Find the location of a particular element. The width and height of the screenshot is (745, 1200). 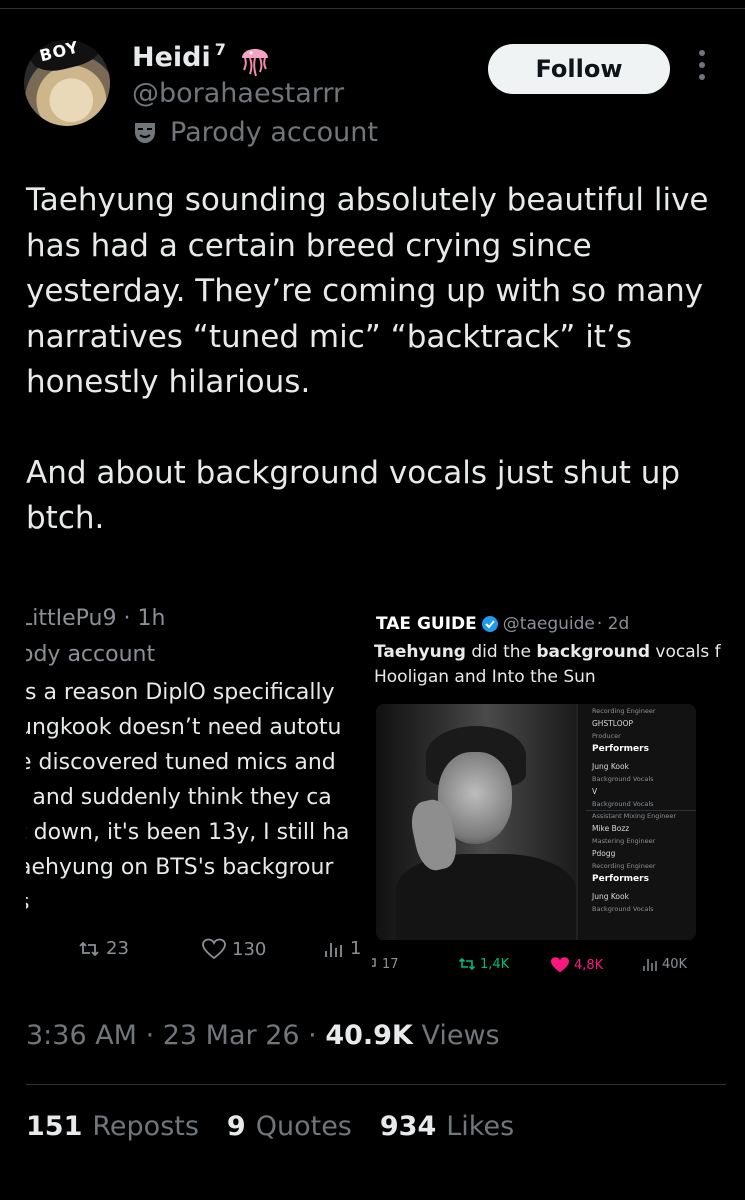

likes-number: 934 is located at coordinates (408, 1126).